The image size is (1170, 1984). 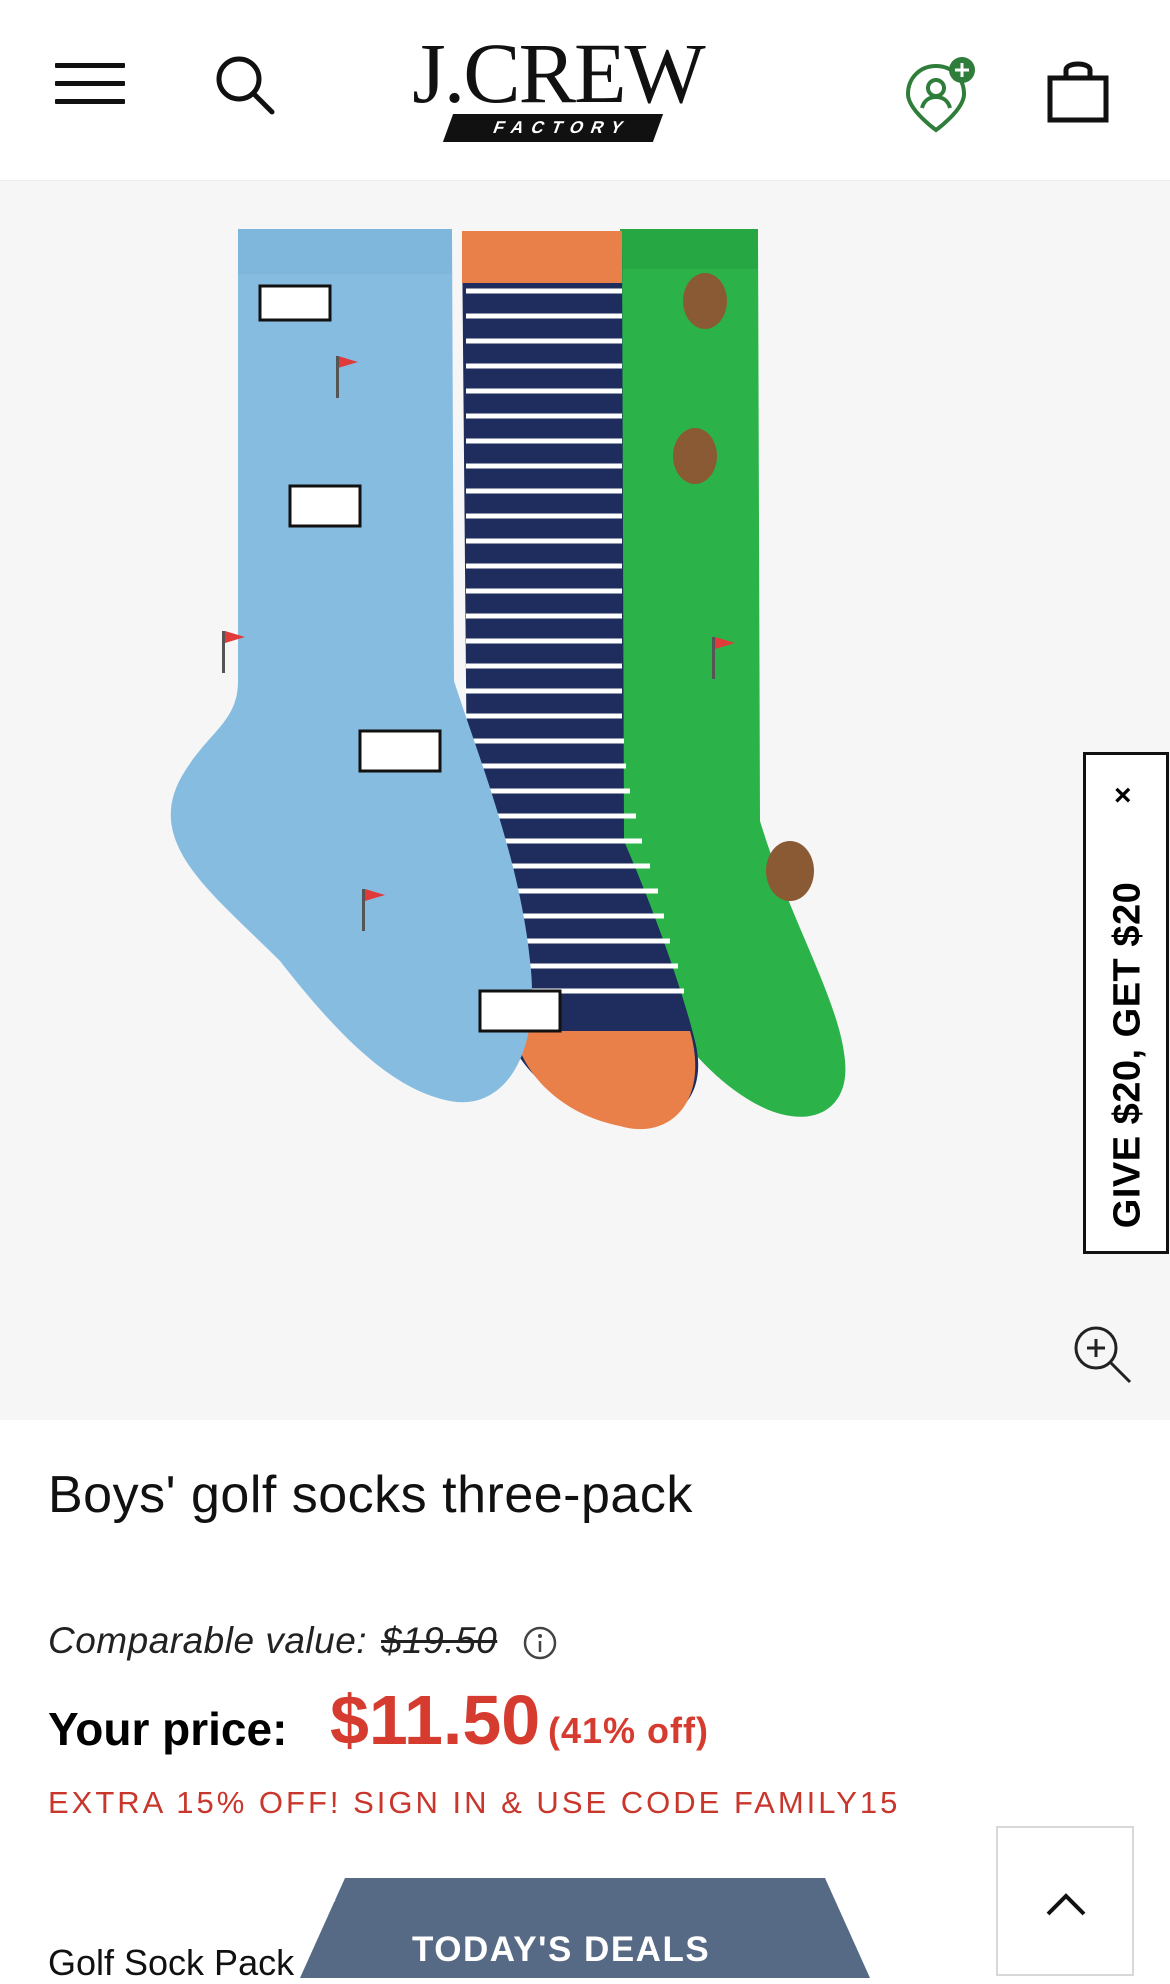 I want to click on variant-label: Golf Sock Pack, so click(x=171, y=1962).